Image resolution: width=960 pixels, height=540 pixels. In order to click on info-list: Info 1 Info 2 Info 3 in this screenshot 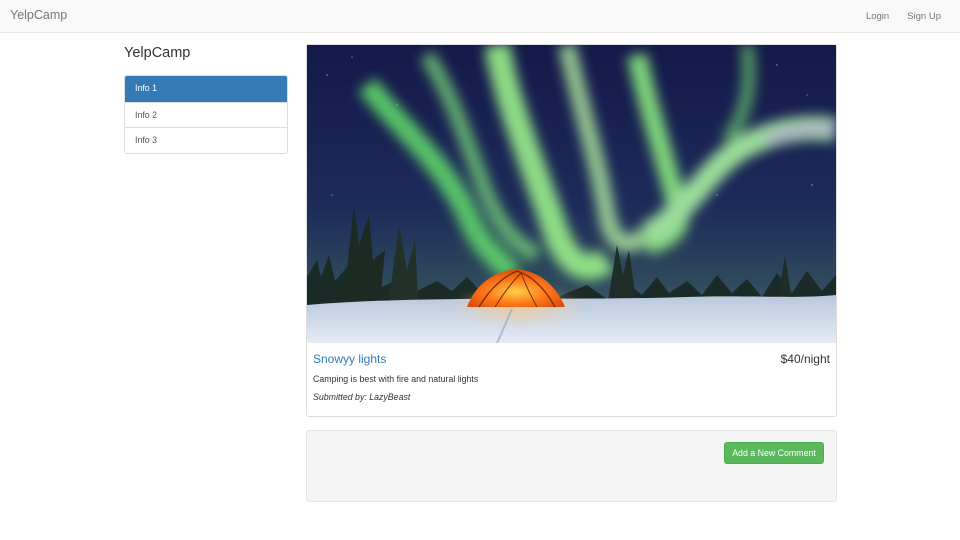, I will do `click(206, 114)`.